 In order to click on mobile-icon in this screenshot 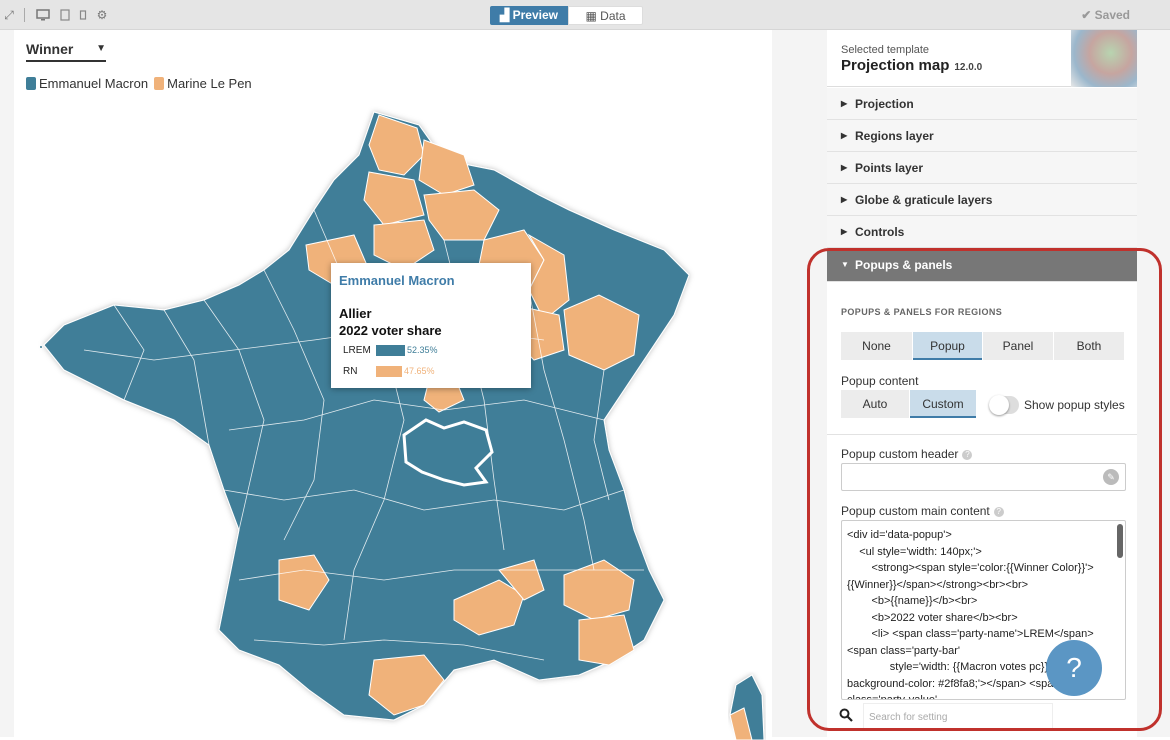, I will do `click(83, 15)`.